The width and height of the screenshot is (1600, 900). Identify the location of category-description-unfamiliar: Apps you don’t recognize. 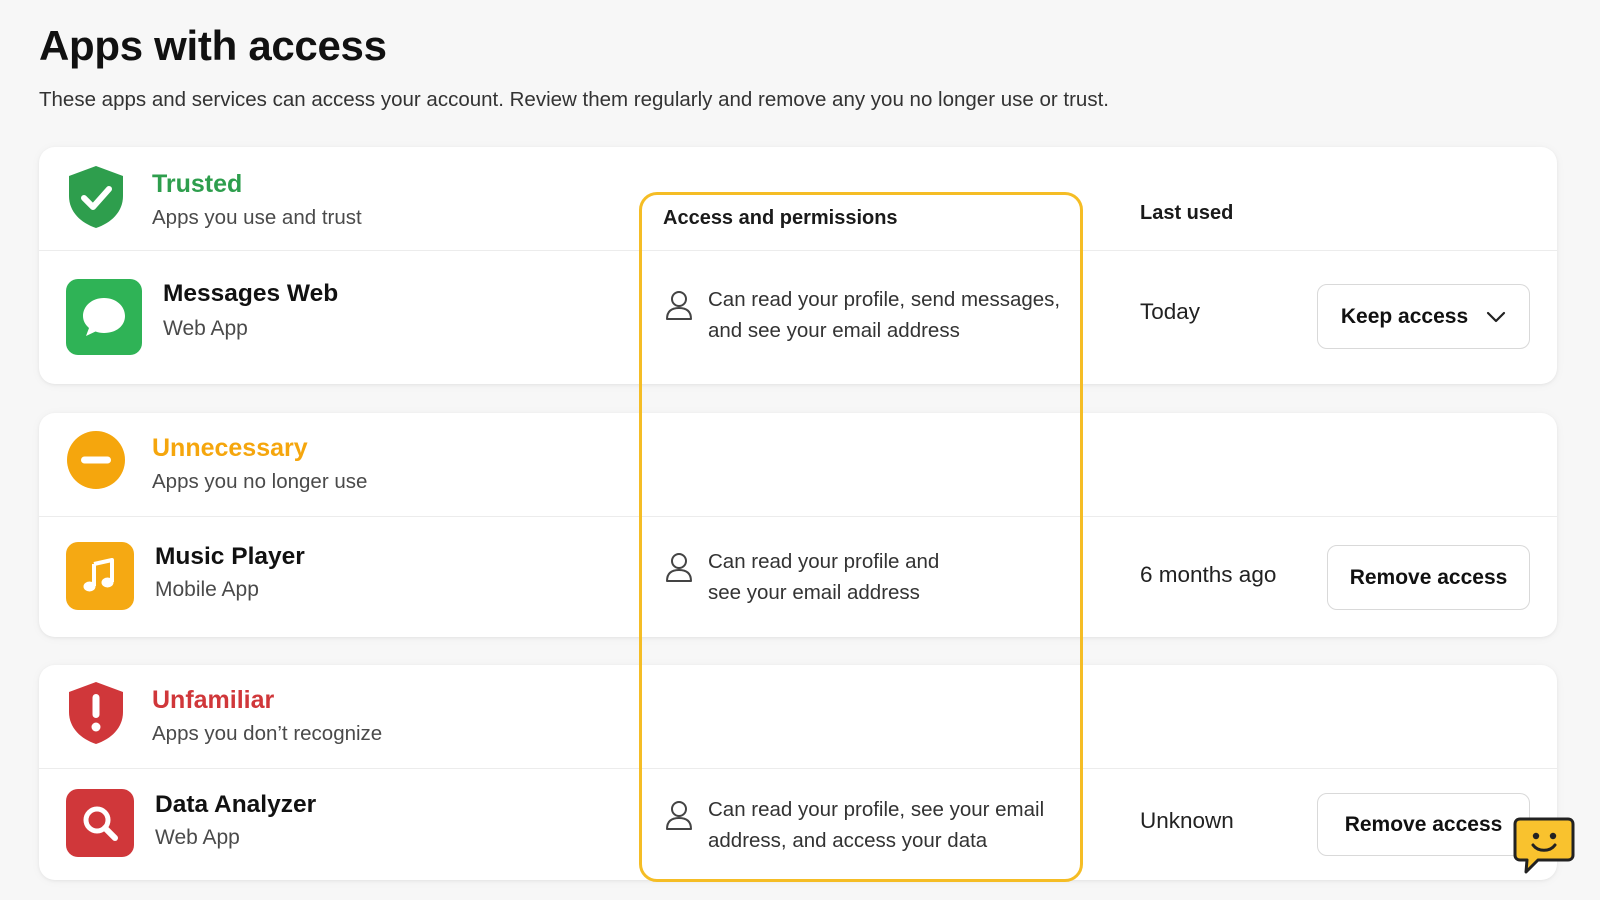
(267, 733).